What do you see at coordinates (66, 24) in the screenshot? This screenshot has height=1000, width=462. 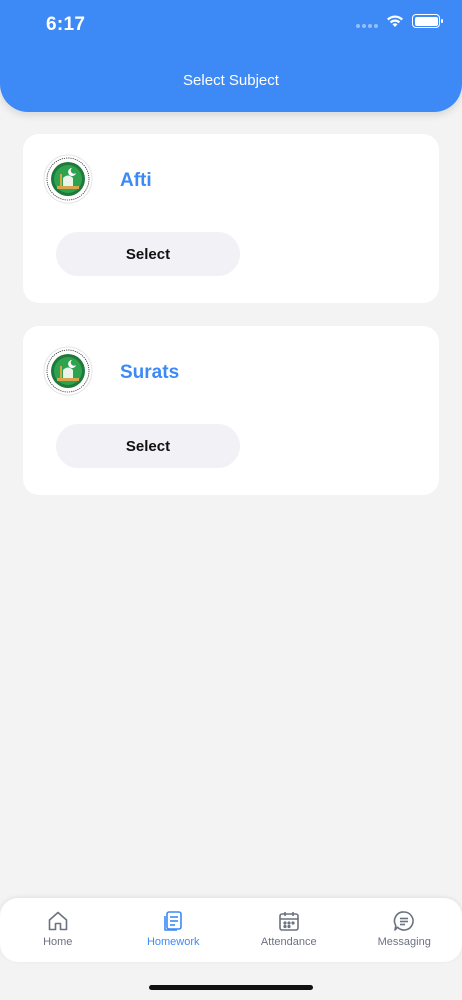 I see `status-time: 6:17` at bounding box center [66, 24].